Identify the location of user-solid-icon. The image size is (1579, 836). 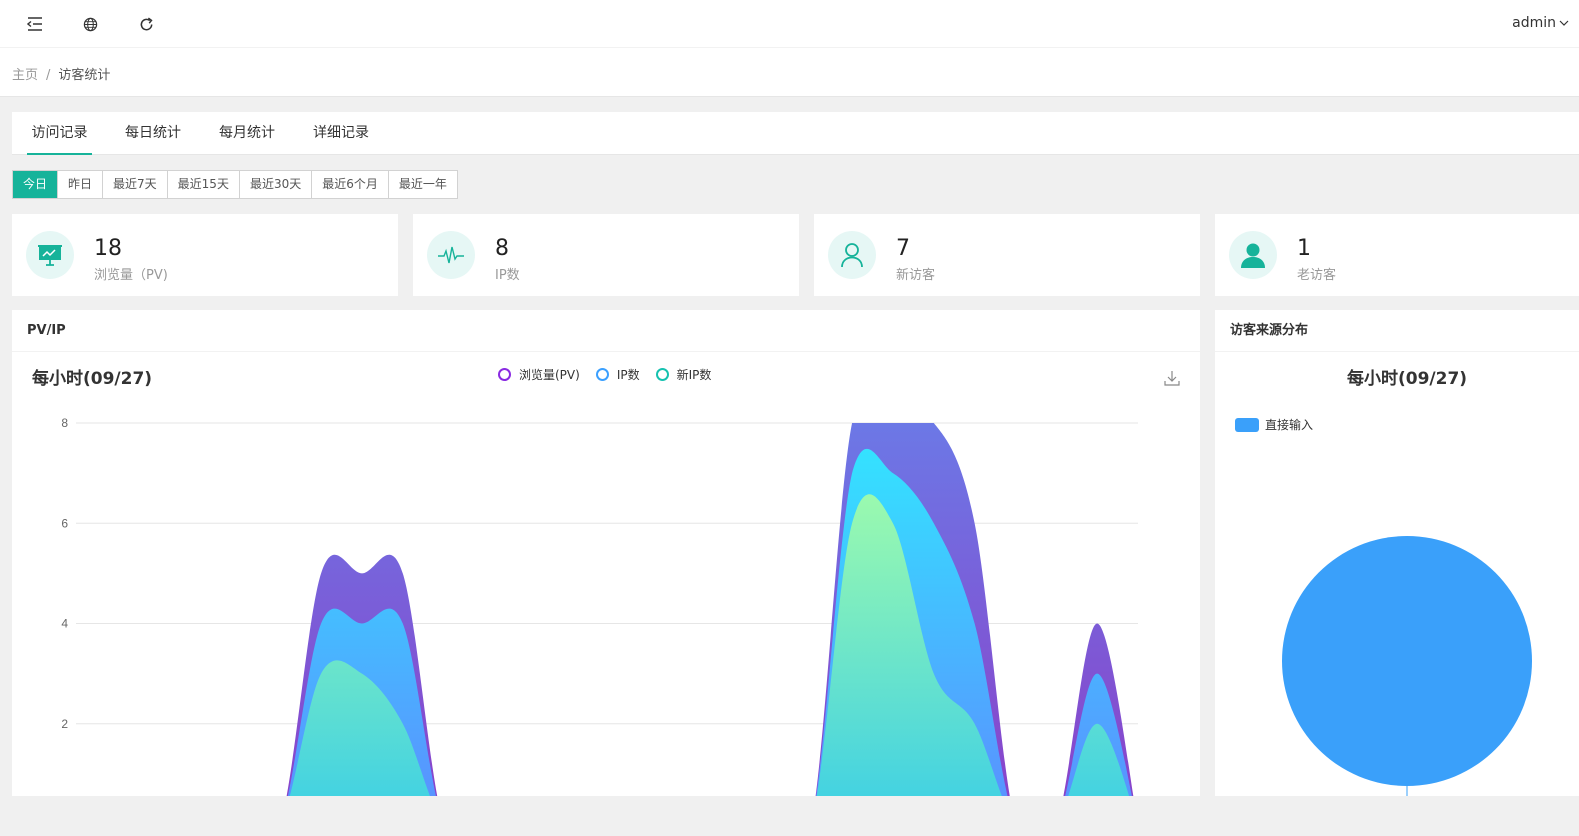
(1253, 255).